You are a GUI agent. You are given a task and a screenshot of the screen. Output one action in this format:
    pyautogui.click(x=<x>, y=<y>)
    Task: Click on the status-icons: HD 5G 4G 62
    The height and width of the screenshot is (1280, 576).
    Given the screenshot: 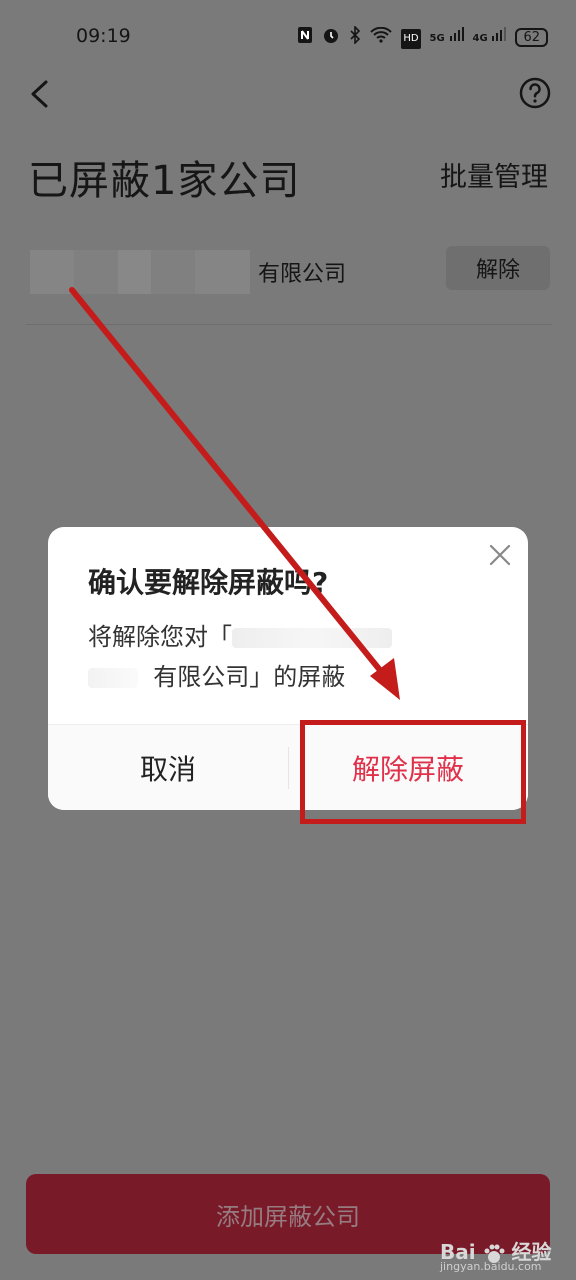 What is the action you would take?
    pyautogui.click(x=422, y=37)
    